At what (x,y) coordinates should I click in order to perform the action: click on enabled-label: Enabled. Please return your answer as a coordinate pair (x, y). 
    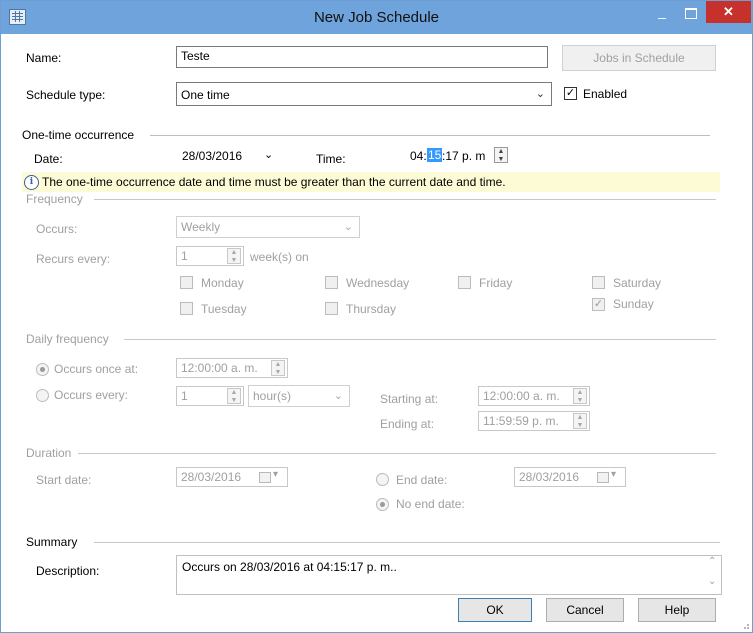
    Looking at the image, I should click on (605, 94).